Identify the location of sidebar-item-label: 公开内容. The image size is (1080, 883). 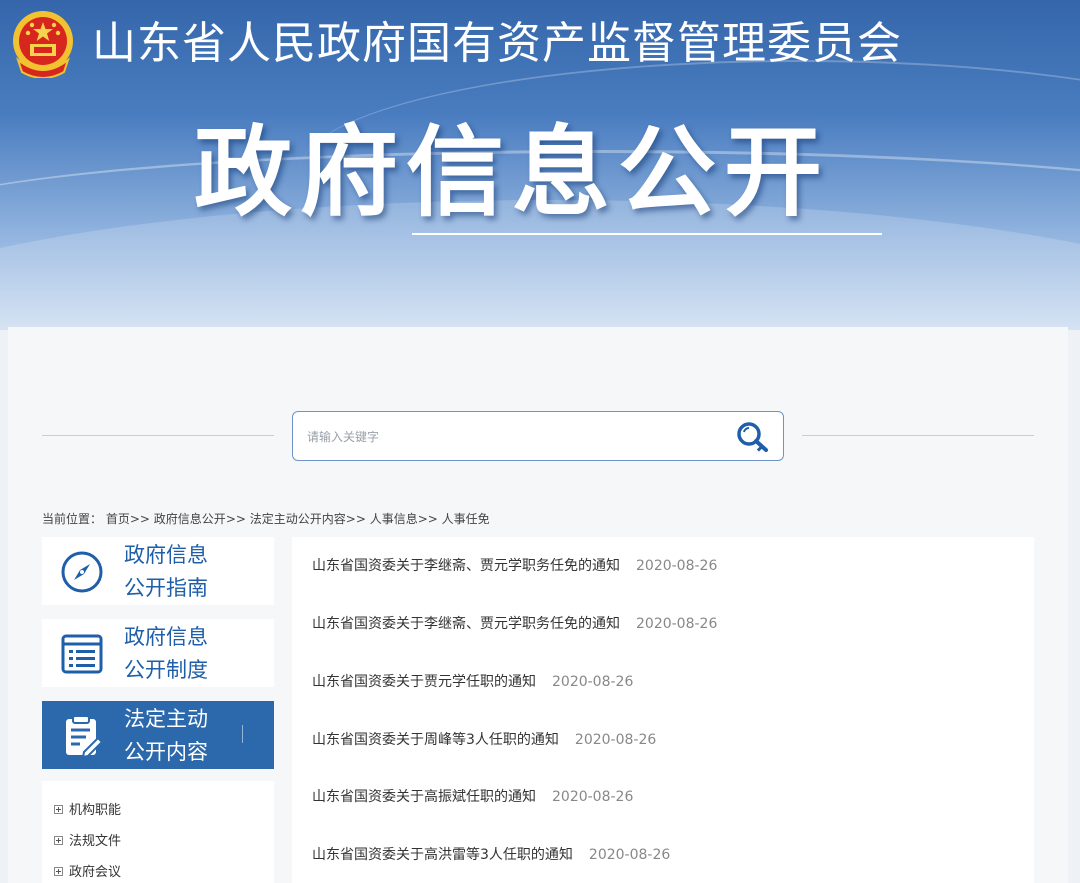
(166, 752).